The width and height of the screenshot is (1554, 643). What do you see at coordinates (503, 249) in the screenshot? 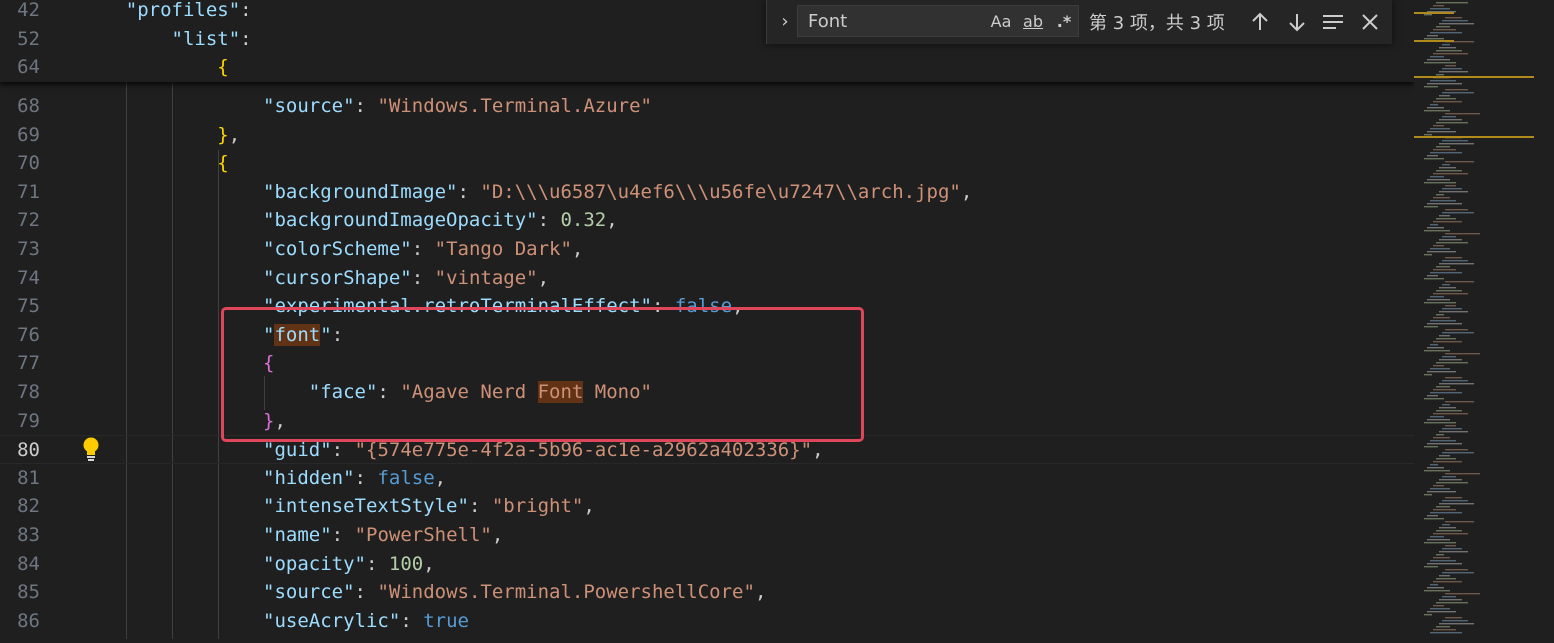
I see `code-token: "Tango Dark"` at bounding box center [503, 249].